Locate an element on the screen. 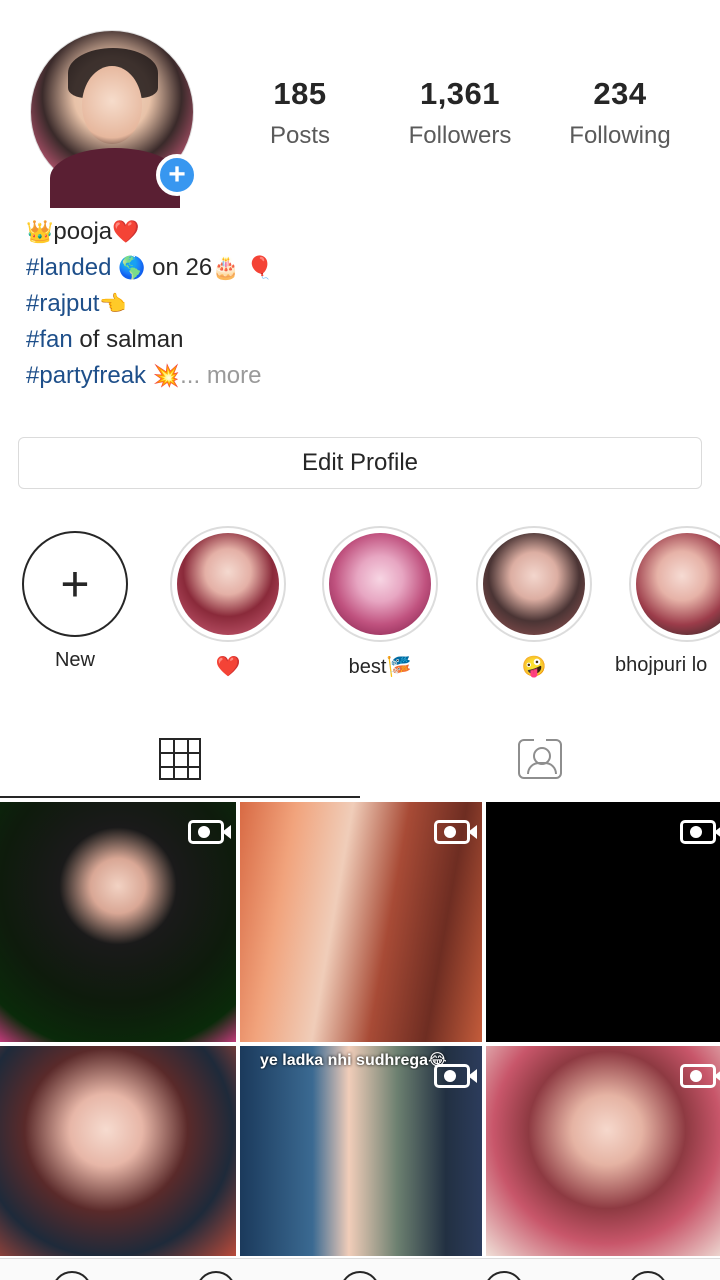  following-count-value: 234 is located at coordinates (620, 93).